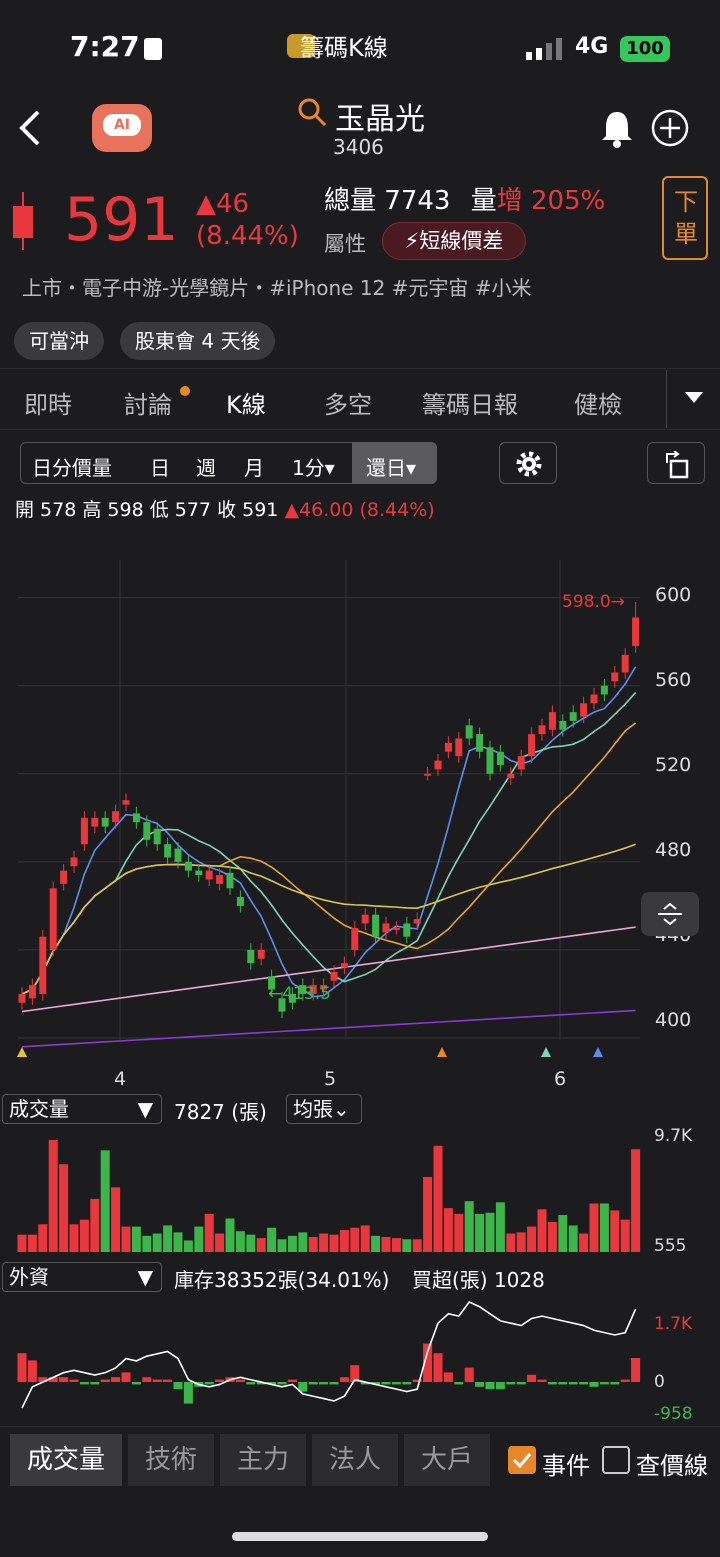 This screenshot has height=1557, width=720. What do you see at coordinates (148, 402) in the screenshot?
I see `tab-discussion: 討論` at bounding box center [148, 402].